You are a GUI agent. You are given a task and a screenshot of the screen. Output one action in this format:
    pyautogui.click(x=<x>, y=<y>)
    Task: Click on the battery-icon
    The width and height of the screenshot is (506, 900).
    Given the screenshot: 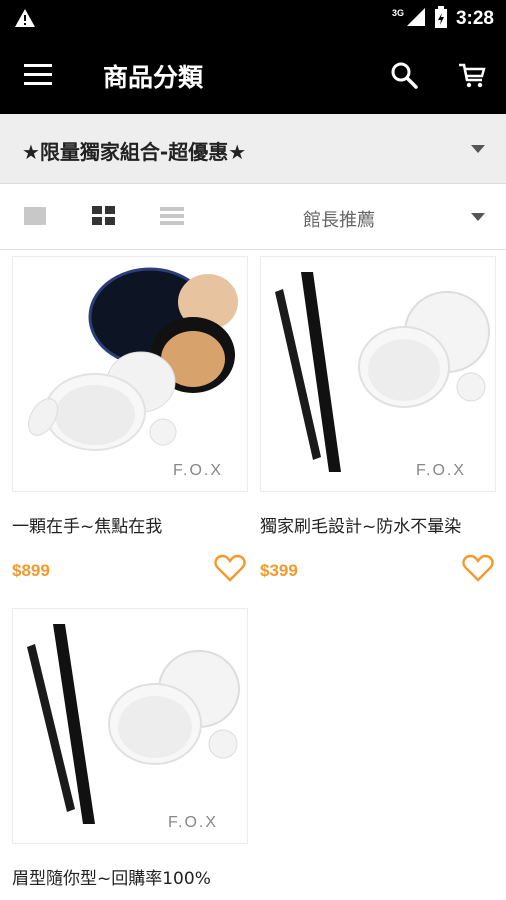 What is the action you would take?
    pyautogui.click(x=441, y=19)
    